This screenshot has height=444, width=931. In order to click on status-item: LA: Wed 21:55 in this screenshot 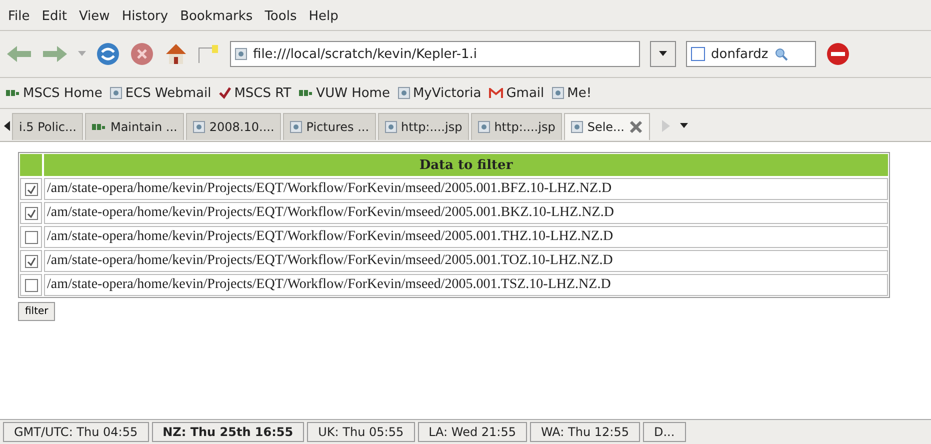, I will do `click(472, 432)`.